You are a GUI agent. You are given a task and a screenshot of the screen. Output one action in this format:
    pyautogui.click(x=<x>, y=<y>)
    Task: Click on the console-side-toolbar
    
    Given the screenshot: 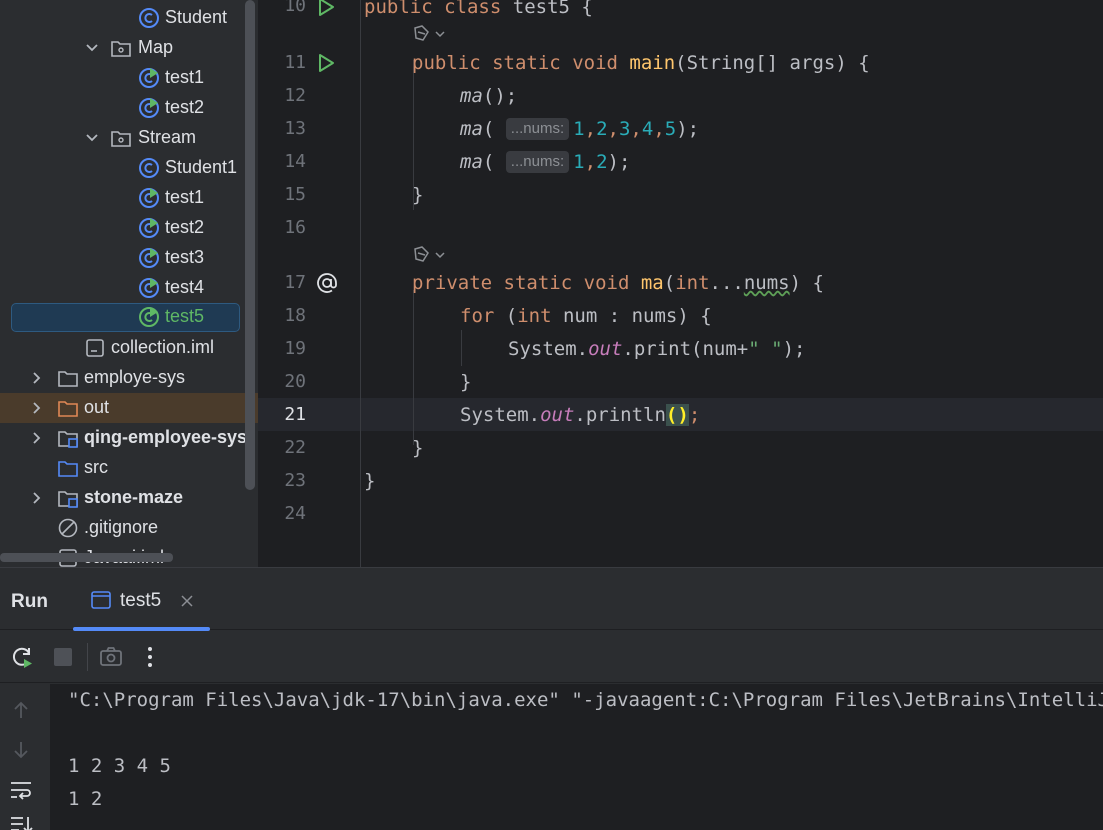 What is the action you would take?
    pyautogui.click(x=25, y=757)
    